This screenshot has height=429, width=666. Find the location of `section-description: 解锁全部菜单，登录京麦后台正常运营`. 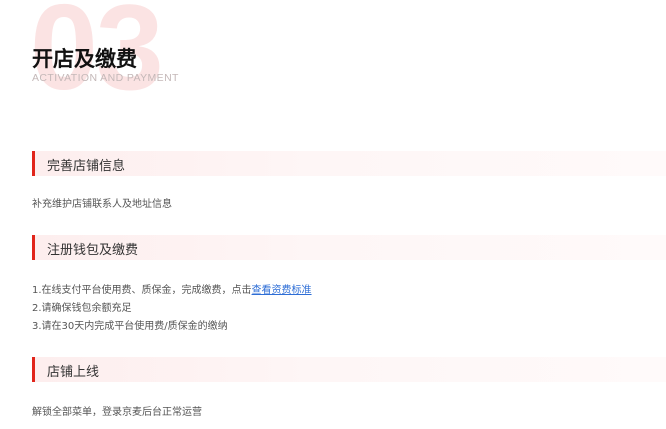

section-description: 解锁全部菜单，登录京麦后台正常运营 is located at coordinates (117, 412).